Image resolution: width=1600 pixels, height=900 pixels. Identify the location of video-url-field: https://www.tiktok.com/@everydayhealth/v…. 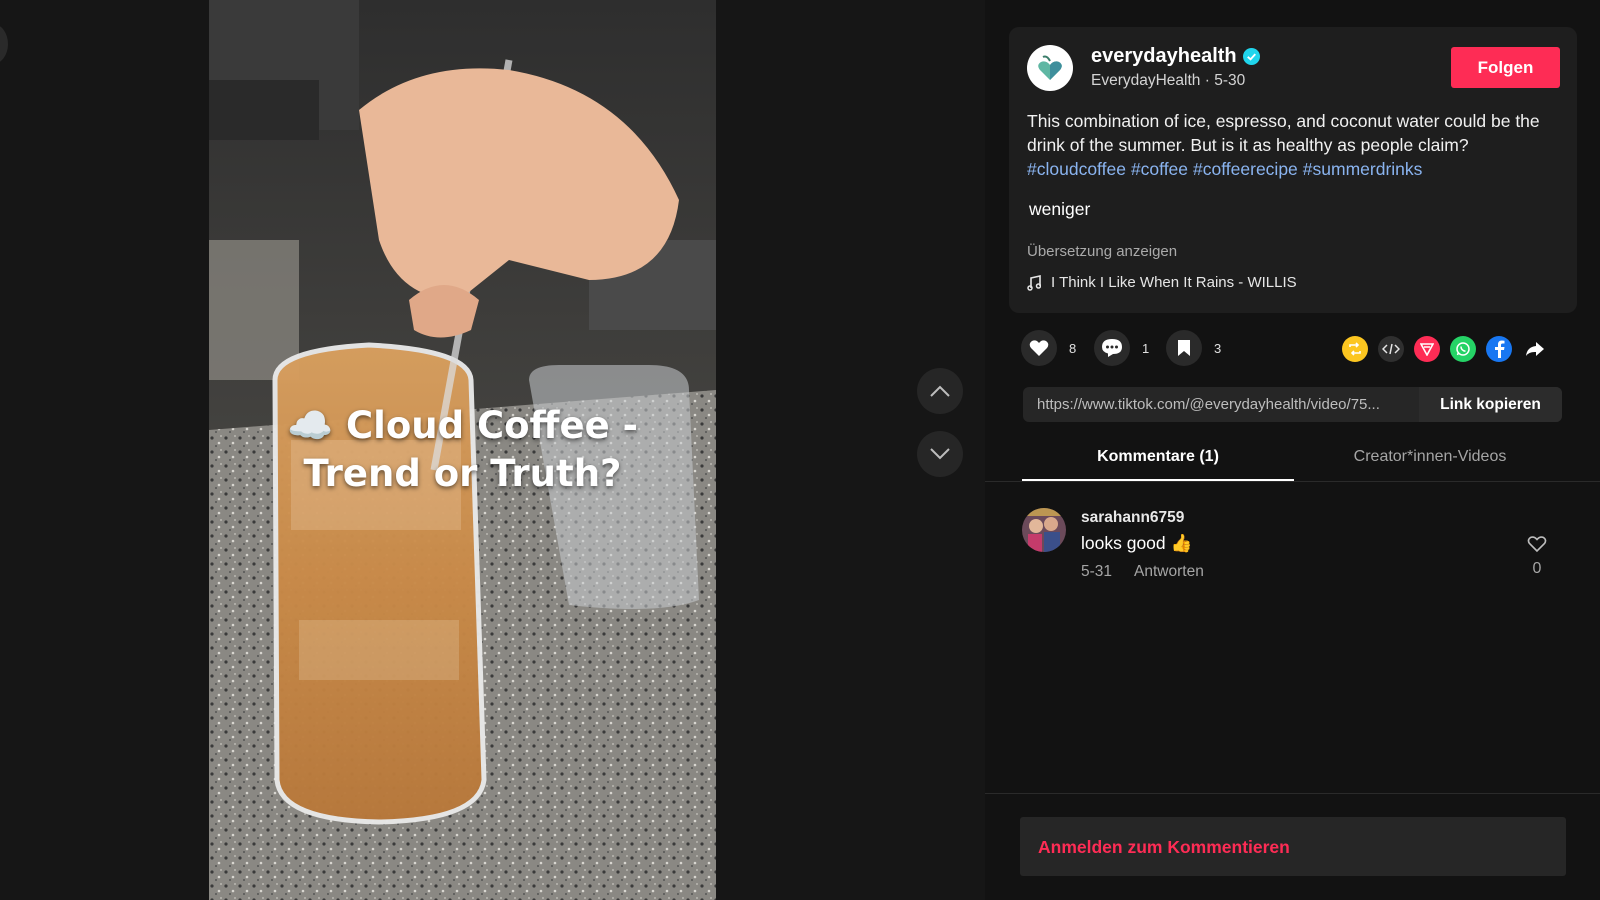
(1226, 404).